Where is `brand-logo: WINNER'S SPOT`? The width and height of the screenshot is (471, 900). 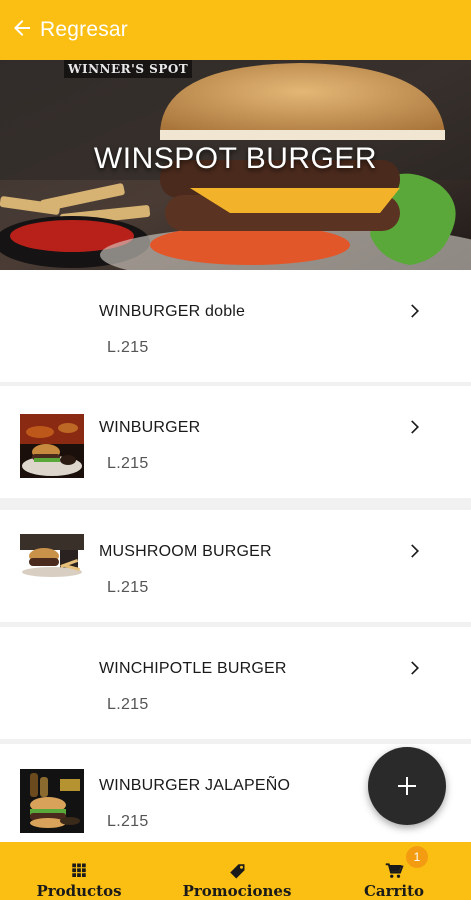 brand-logo: WINNER'S SPOT is located at coordinates (128, 69).